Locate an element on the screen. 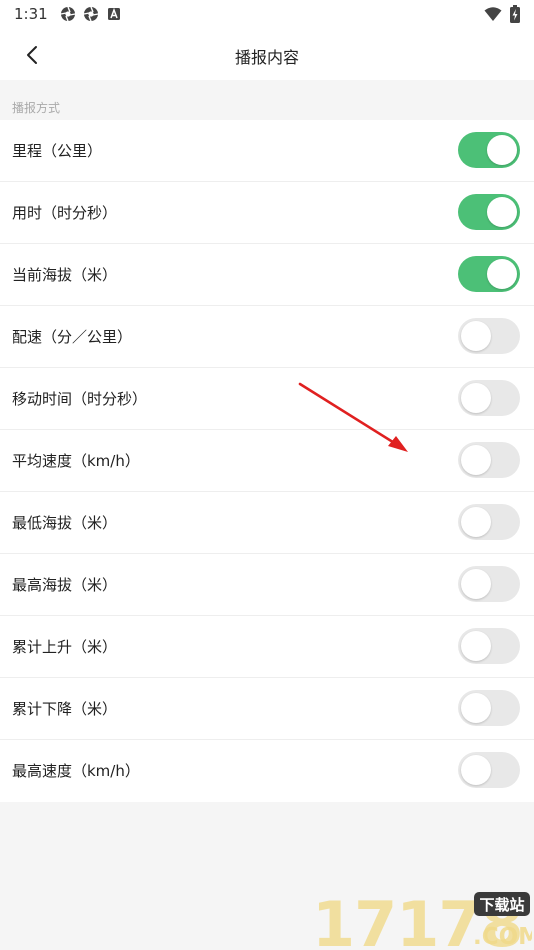  status-notification-icons is located at coordinates (91, 14).